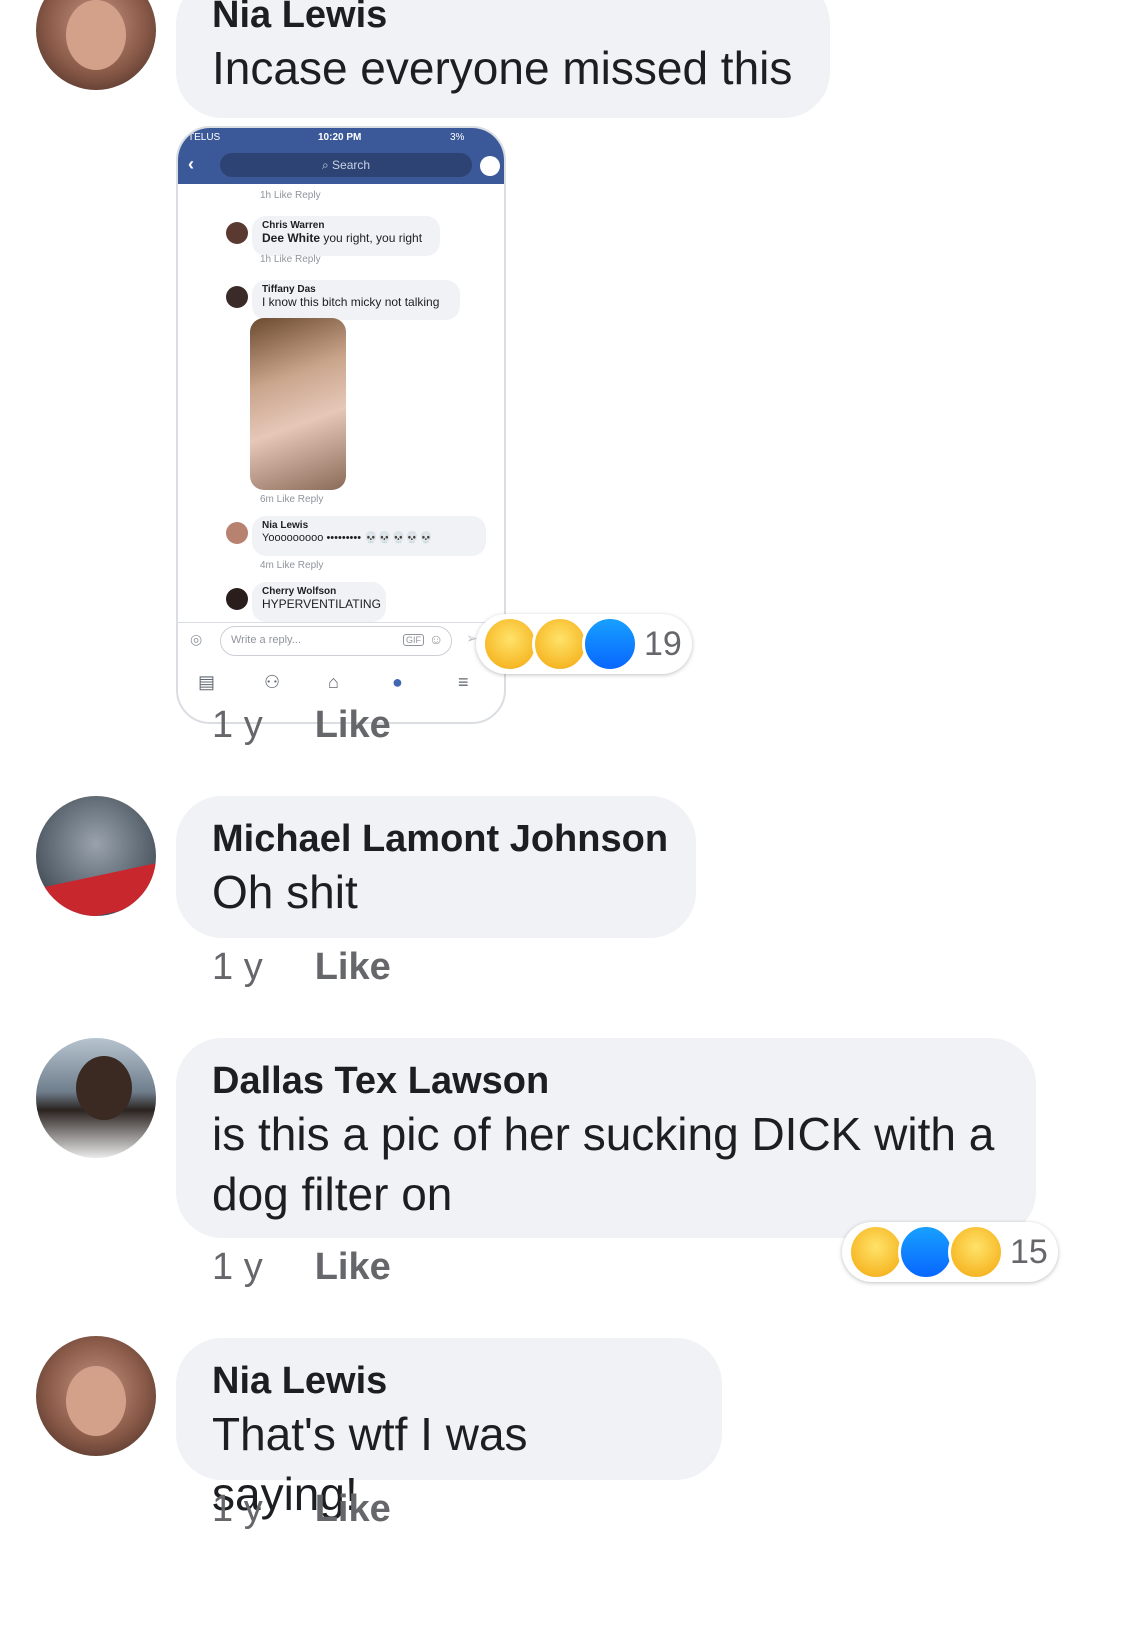 The image size is (1125, 1632). What do you see at coordinates (457, 137) in the screenshot?
I see `battery-text: 3%` at bounding box center [457, 137].